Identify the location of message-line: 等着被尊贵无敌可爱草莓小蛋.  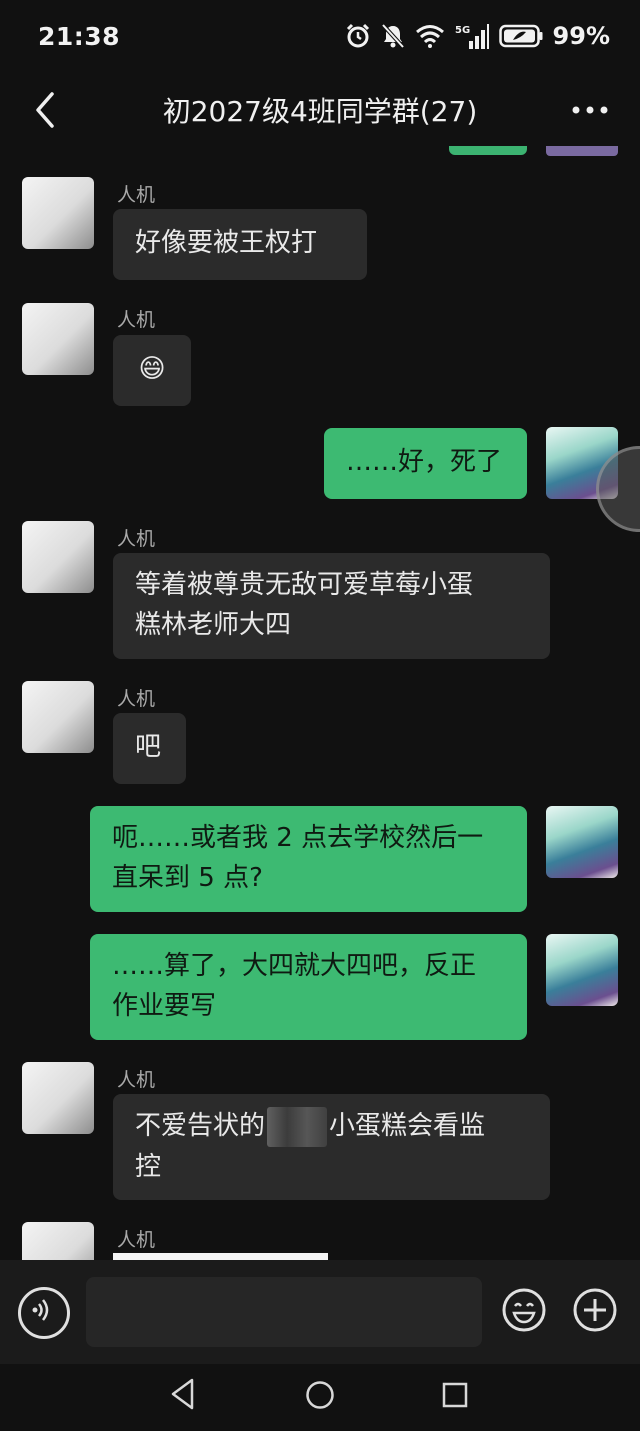
(304, 585).